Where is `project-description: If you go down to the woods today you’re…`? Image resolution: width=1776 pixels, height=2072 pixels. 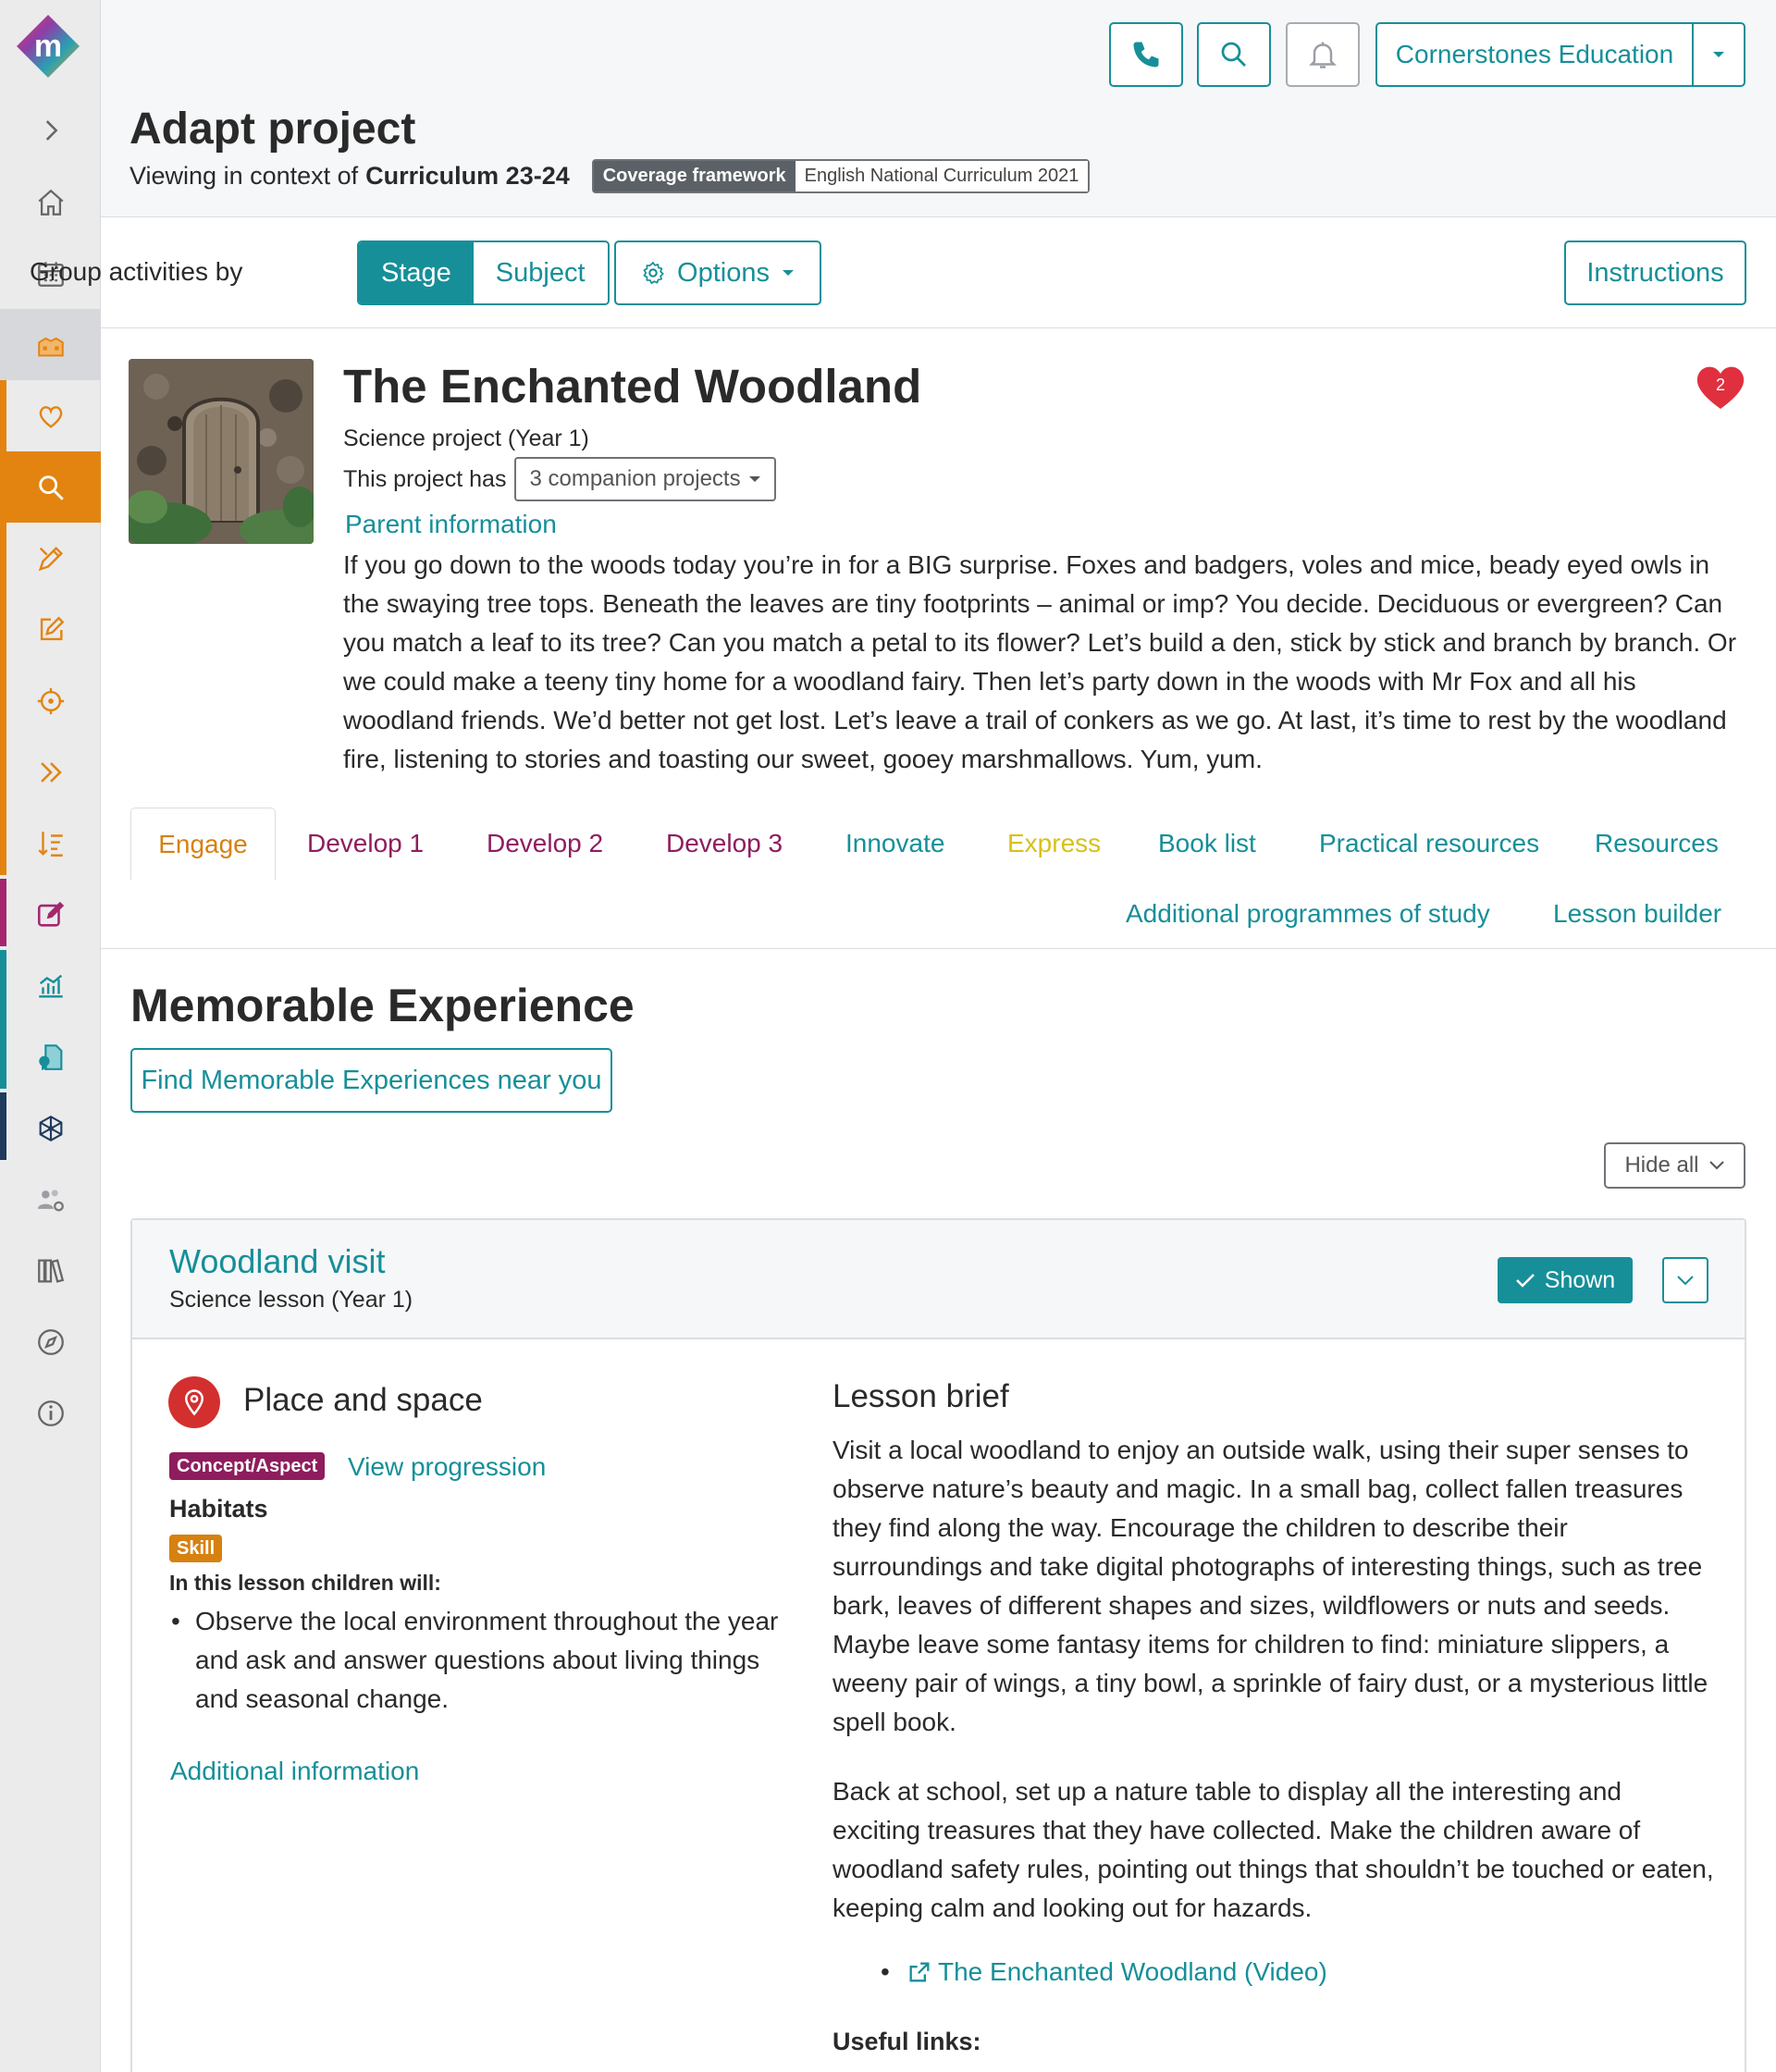
project-description: If you go down to the woods today you’re… is located at coordinates (1040, 662).